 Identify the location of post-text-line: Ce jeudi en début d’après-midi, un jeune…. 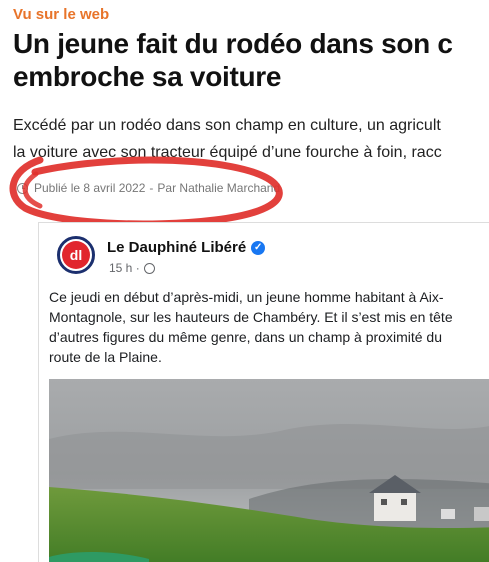
(246, 297).